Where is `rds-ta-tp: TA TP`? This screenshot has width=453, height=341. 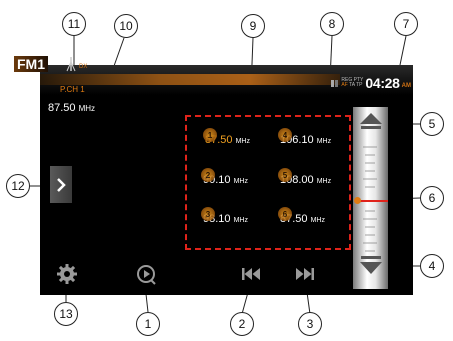
rds-ta-tp: TA TP is located at coordinates (356, 85).